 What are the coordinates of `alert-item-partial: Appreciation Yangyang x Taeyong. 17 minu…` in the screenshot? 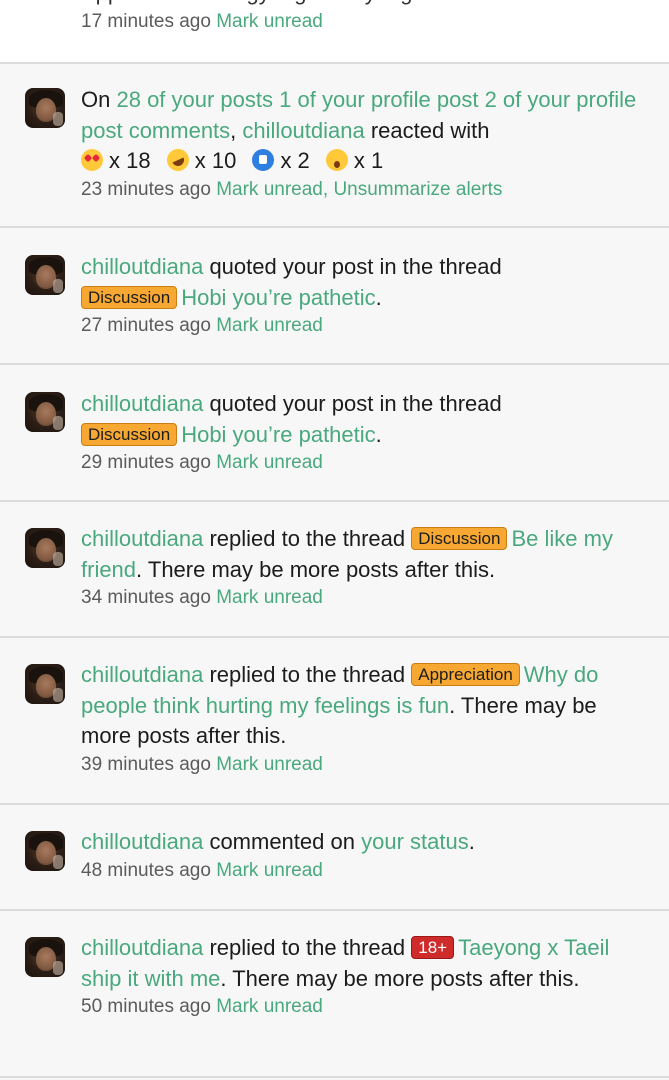 It's located at (334, 32).